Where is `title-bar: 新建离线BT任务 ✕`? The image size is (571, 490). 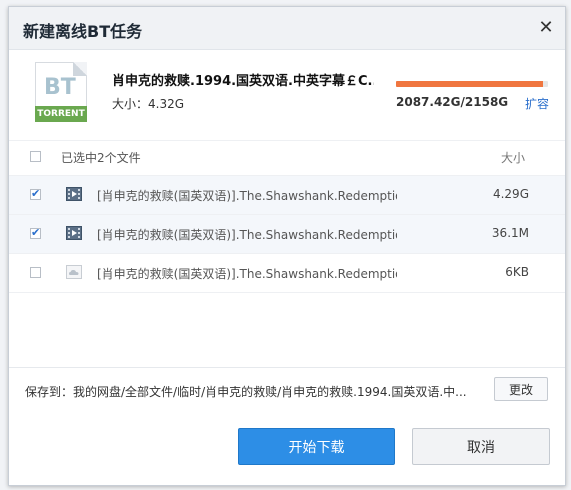 title-bar: 新建离线BT任务 ✕ is located at coordinates (287, 28).